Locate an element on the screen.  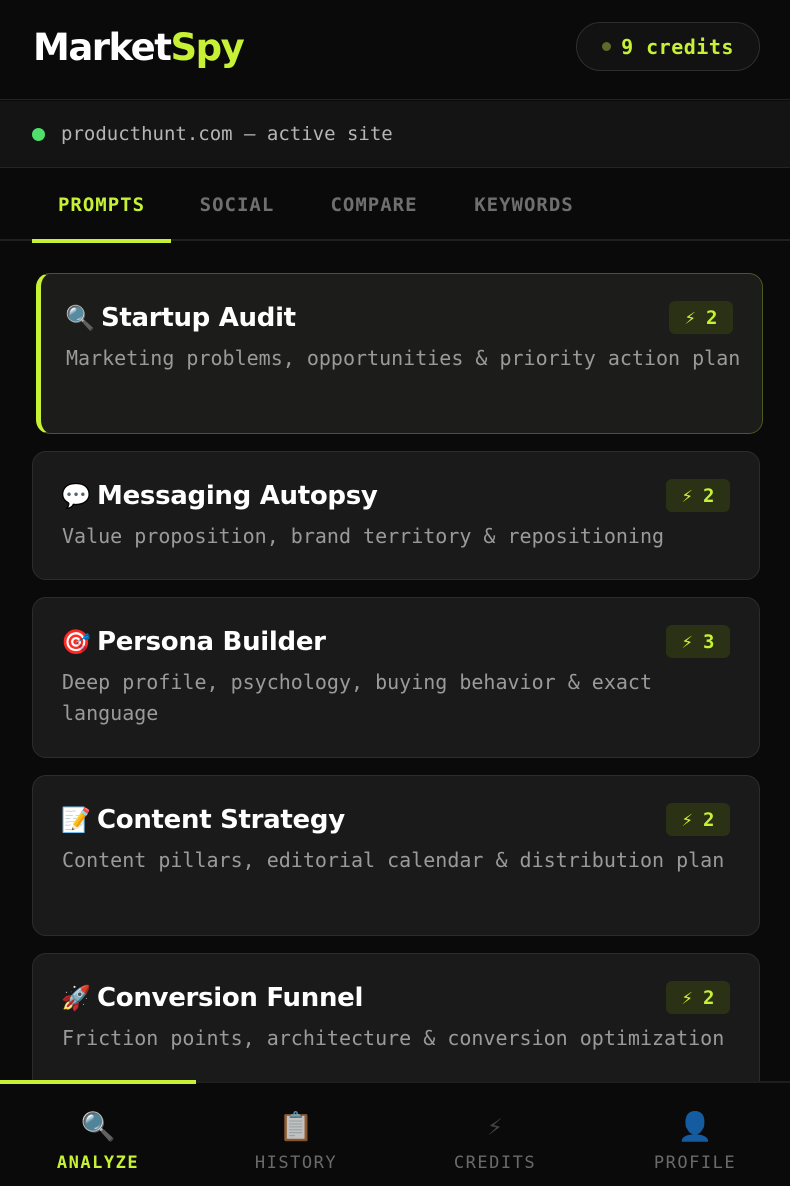
tab-compare: COMPARE is located at coordinates (374, 205).